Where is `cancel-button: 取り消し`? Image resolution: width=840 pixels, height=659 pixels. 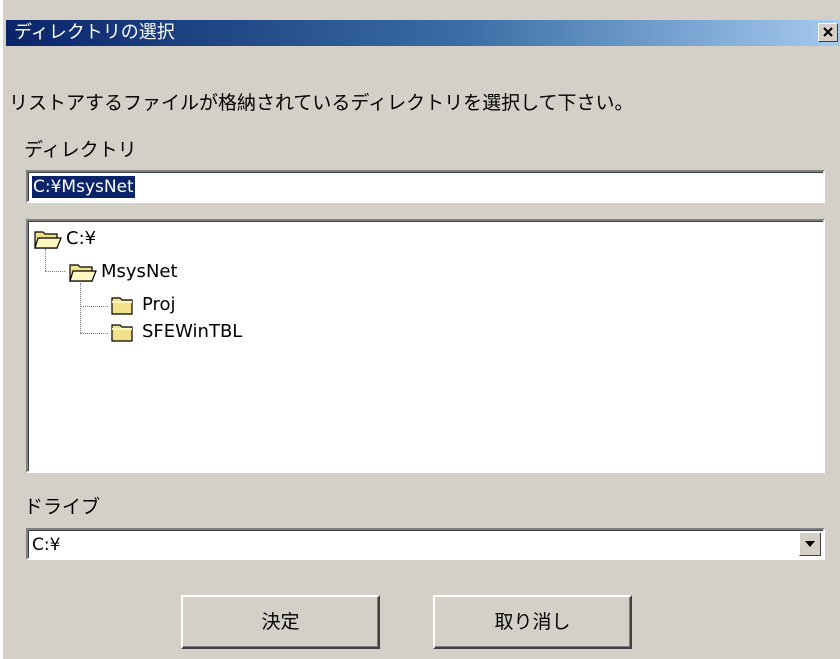 cancel-button: 取り消し is located at coordinates (532, 622).